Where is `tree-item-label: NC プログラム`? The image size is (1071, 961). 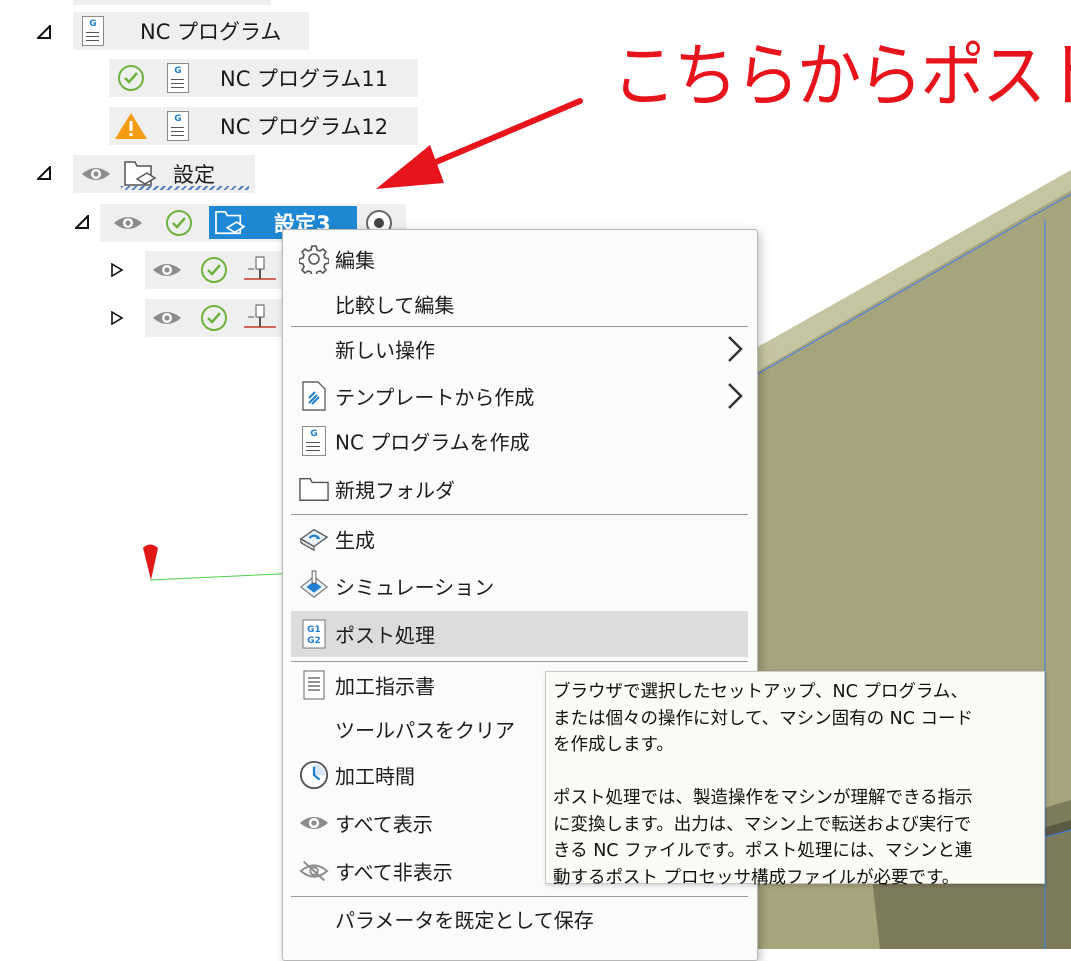 tree-item-label: NC プログラム is located at coordinates (211, 32).